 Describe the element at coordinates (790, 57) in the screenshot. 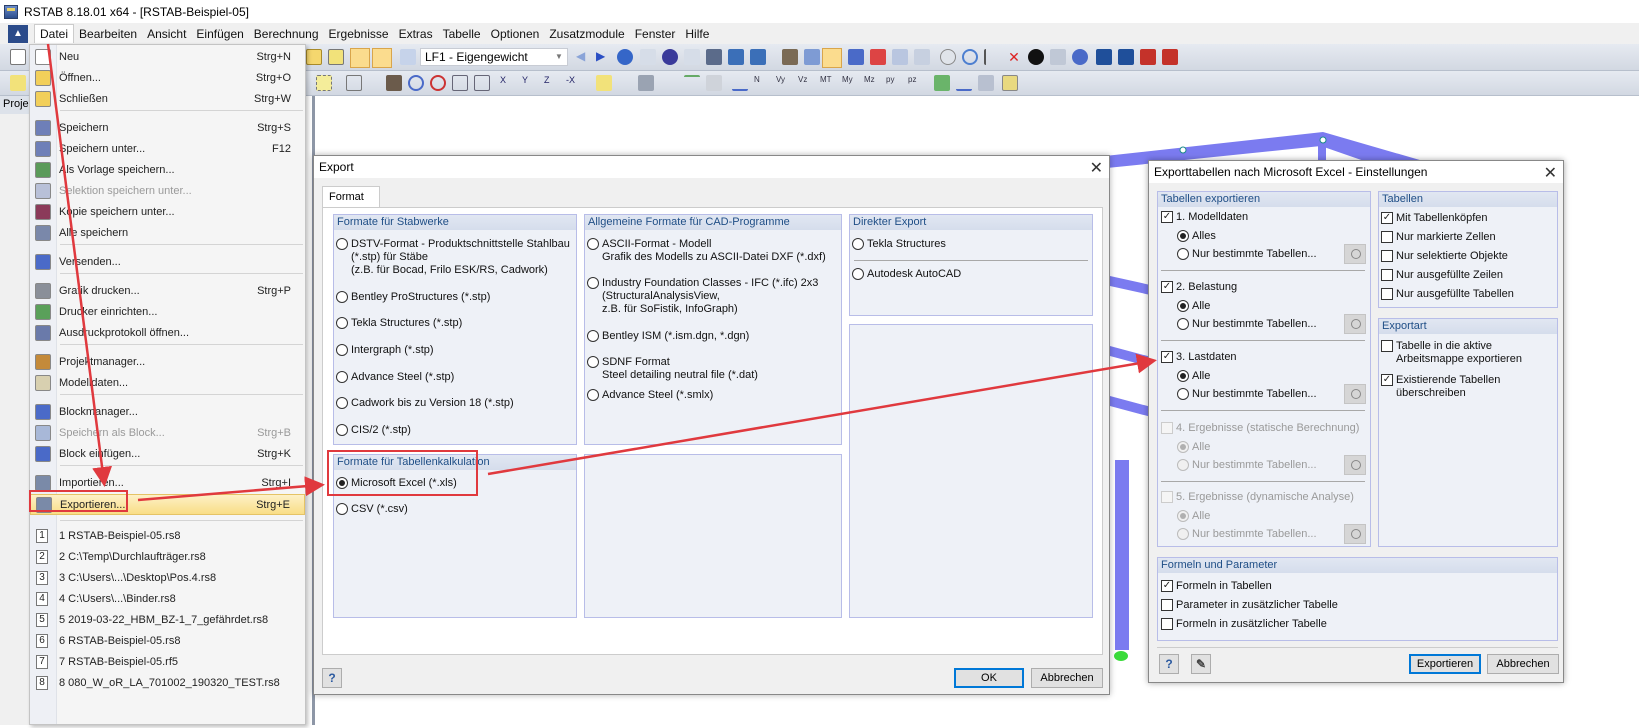

I see `hand-icon` at that location.